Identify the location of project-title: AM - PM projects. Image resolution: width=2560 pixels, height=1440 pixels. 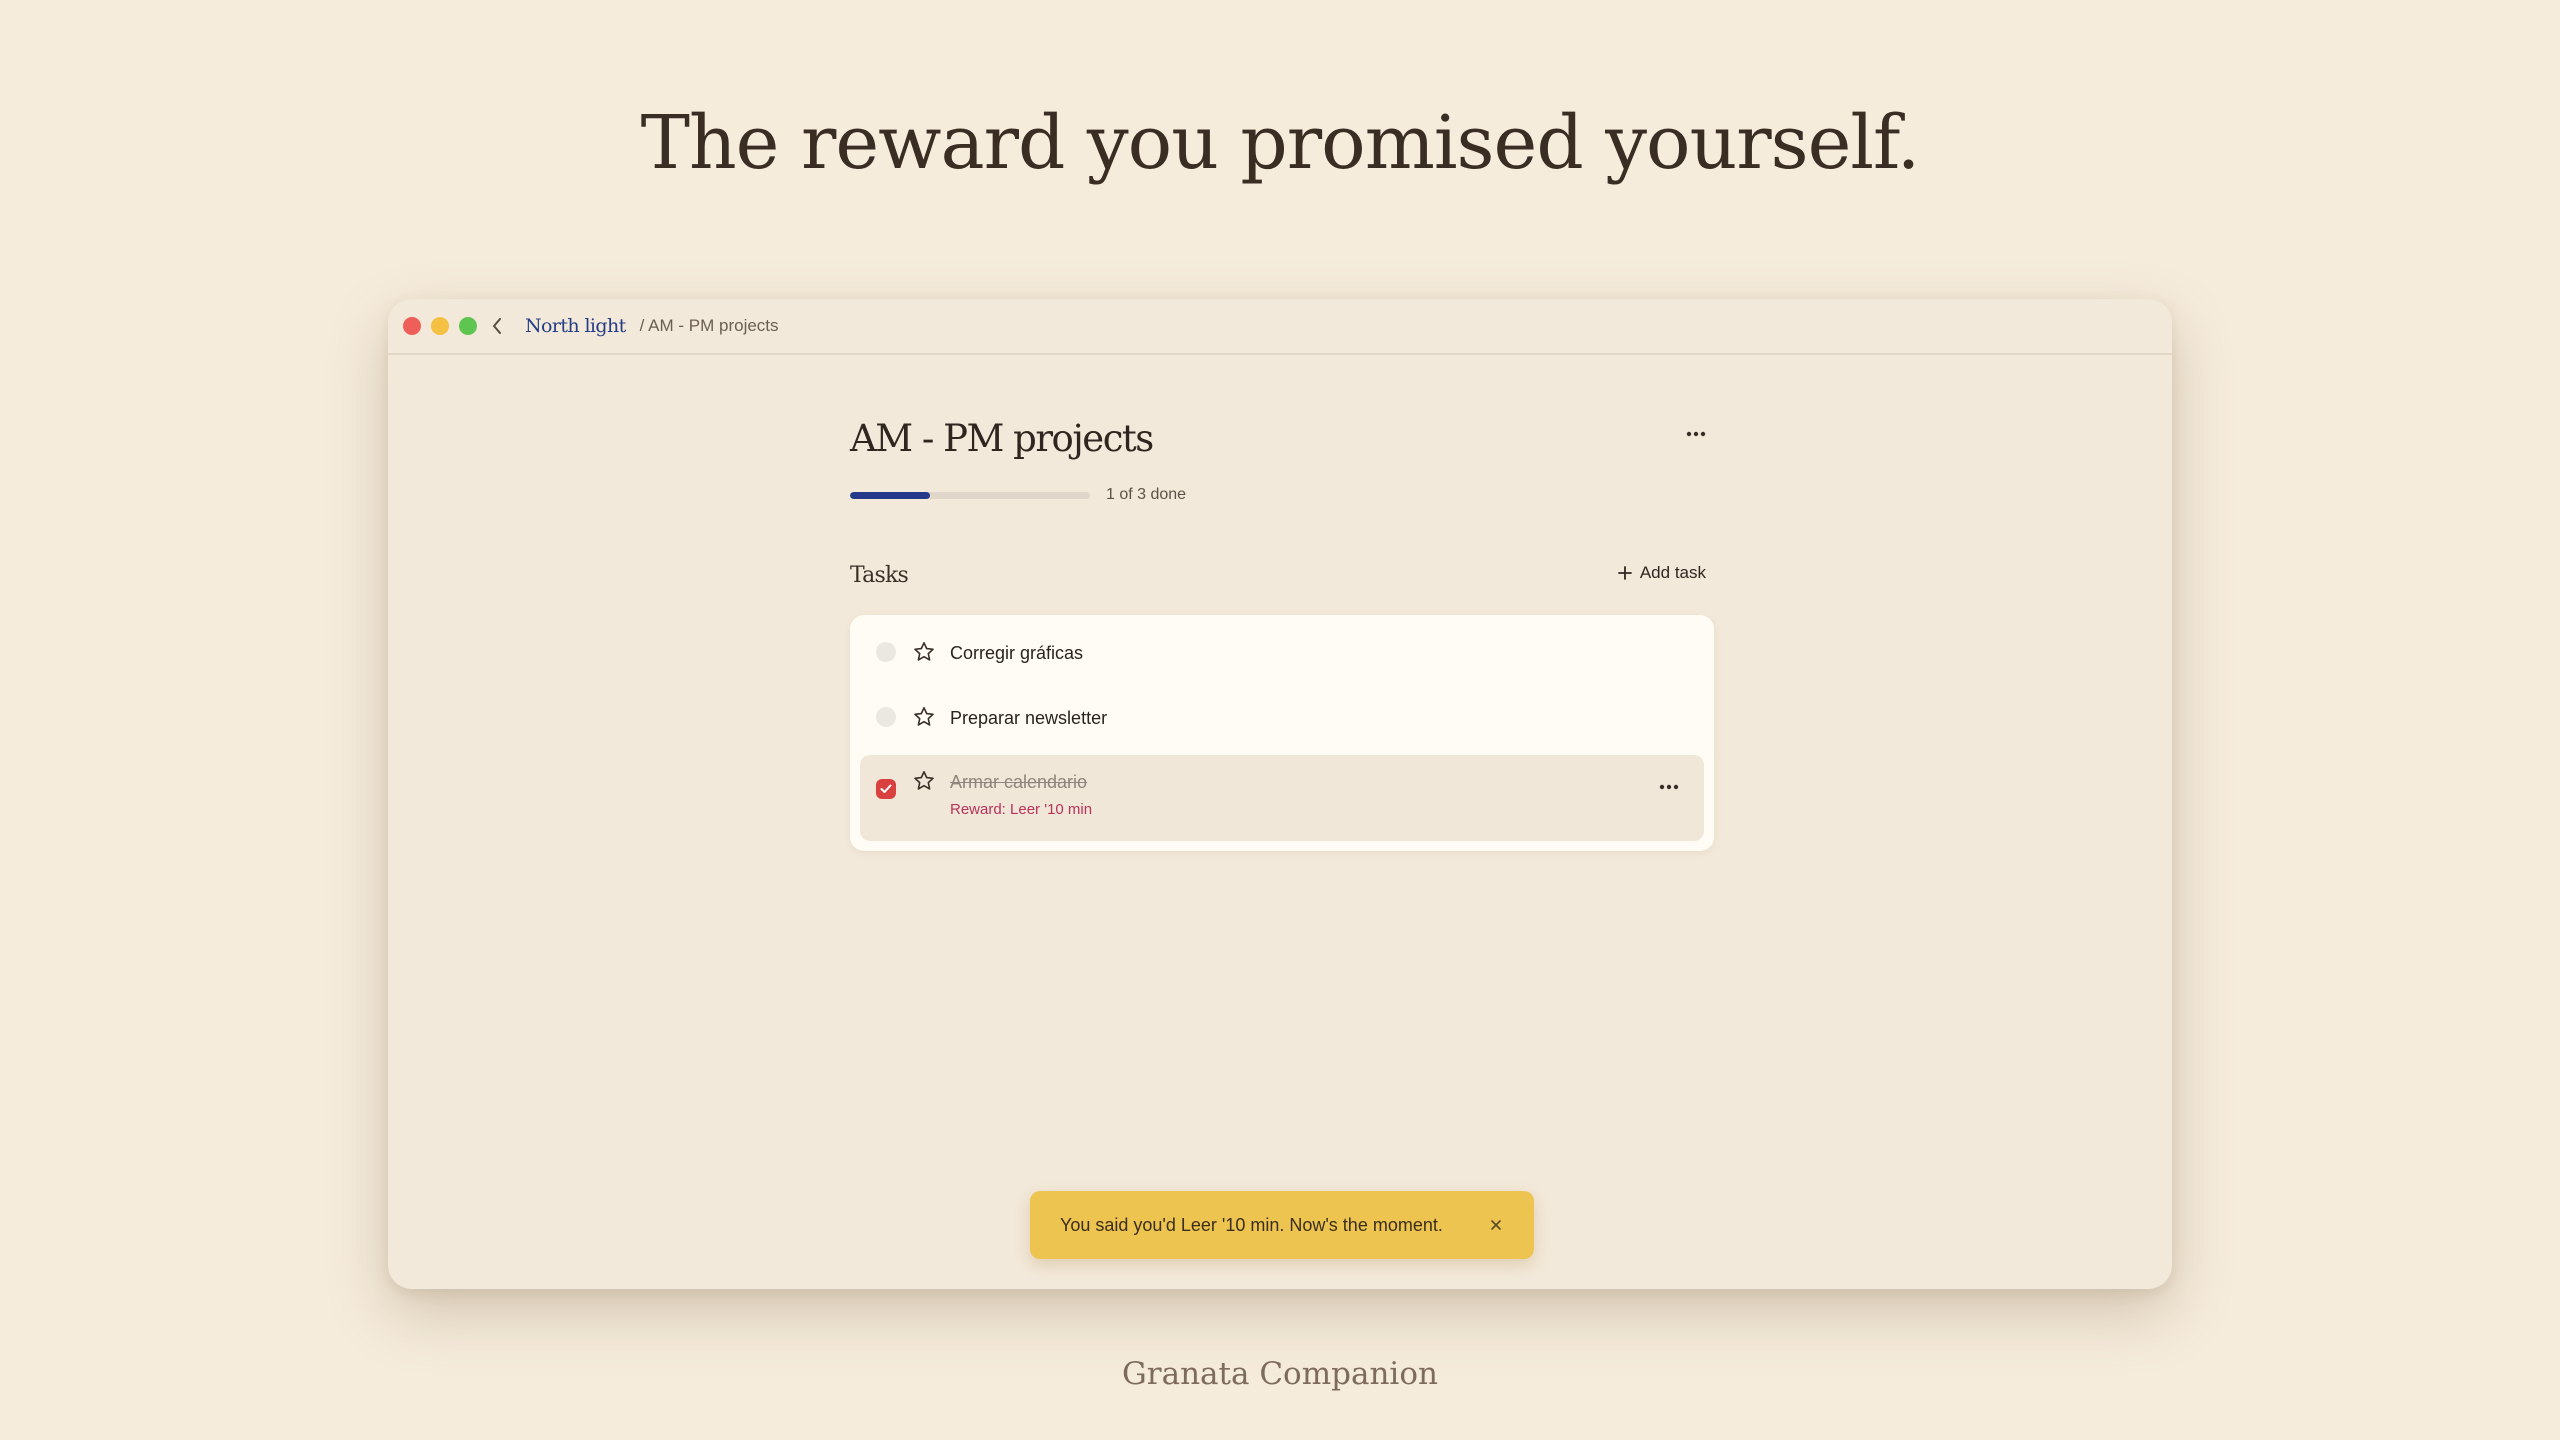
(1002, 438).